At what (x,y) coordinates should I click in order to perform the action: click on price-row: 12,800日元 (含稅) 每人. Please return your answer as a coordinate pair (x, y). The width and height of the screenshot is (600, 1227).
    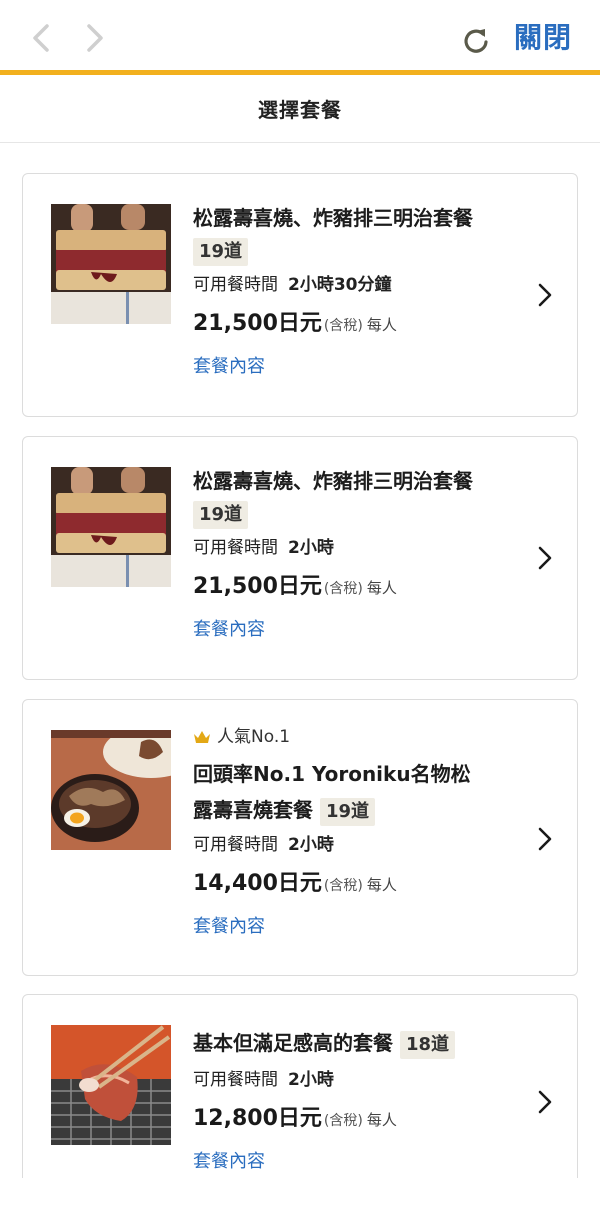
    Looking at the image, I should click on (355, 1120).